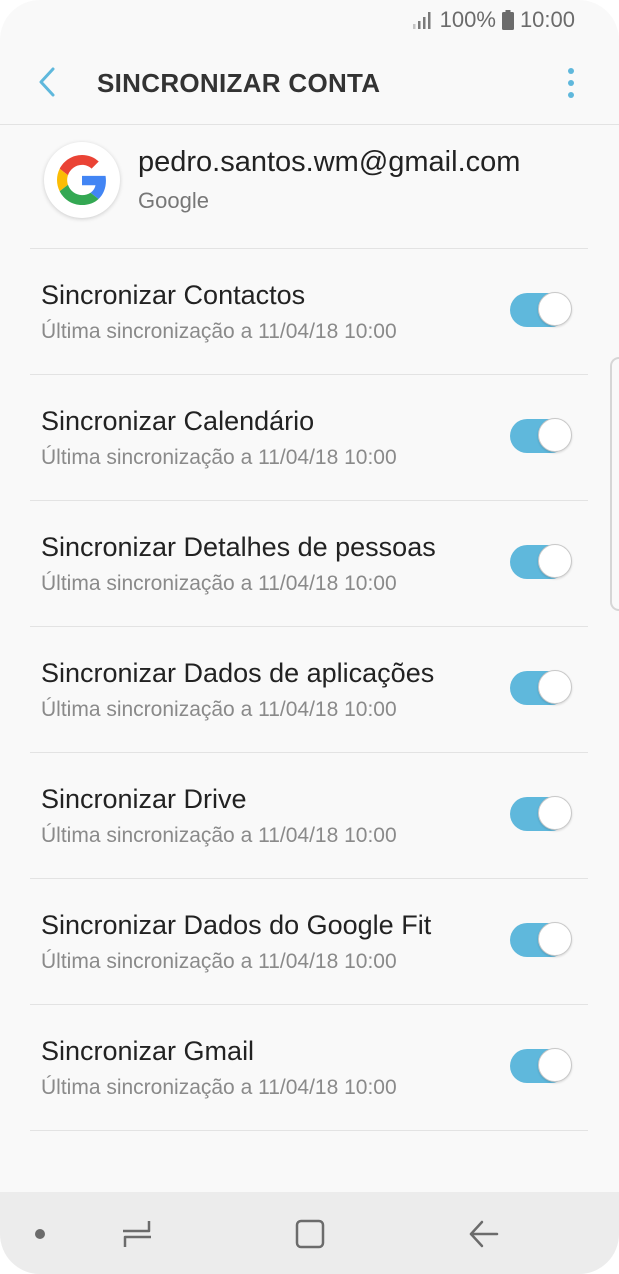  Describe the element at coordinates (547, 19) in the screenshot. I see `status-time: 10:00` at that location.